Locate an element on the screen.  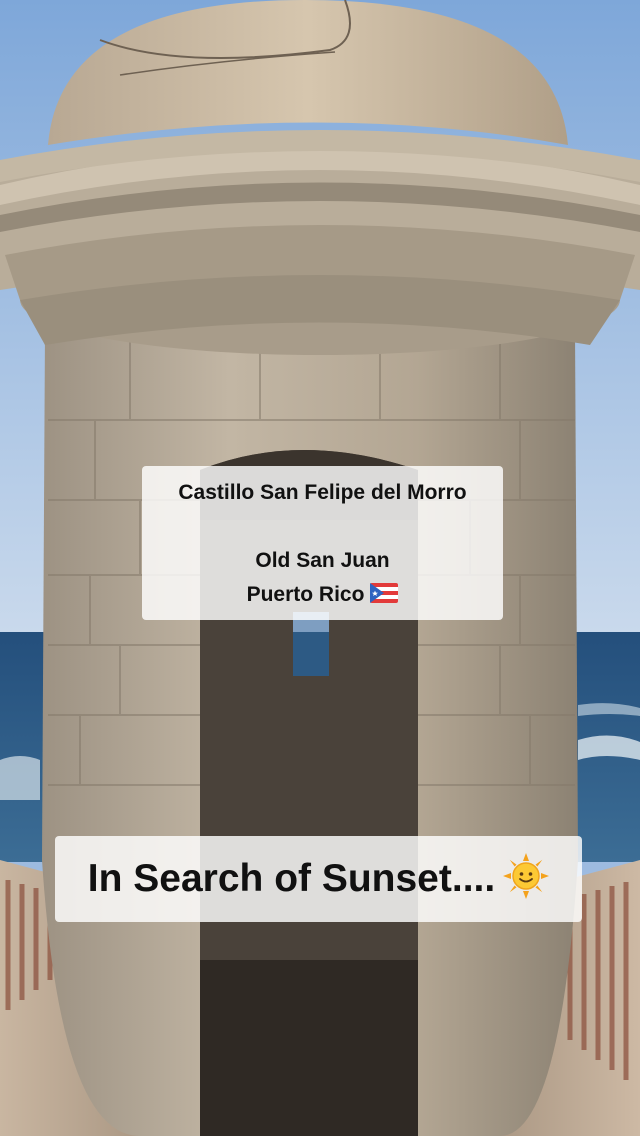
location-country-line: Puerto Rico is located at coordinates (322, 595).